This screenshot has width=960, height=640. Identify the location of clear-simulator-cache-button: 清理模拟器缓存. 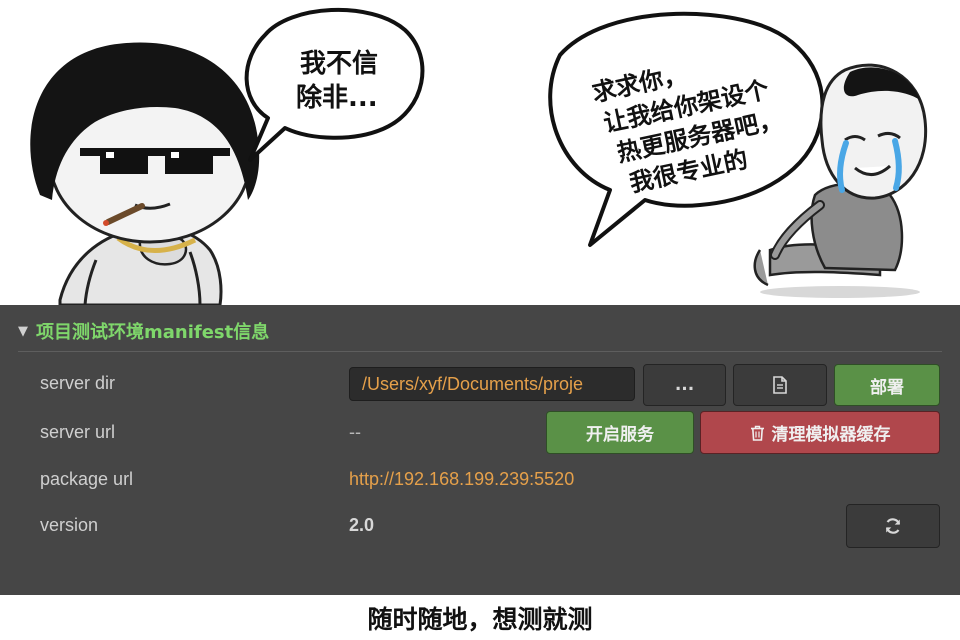
(820, 432).